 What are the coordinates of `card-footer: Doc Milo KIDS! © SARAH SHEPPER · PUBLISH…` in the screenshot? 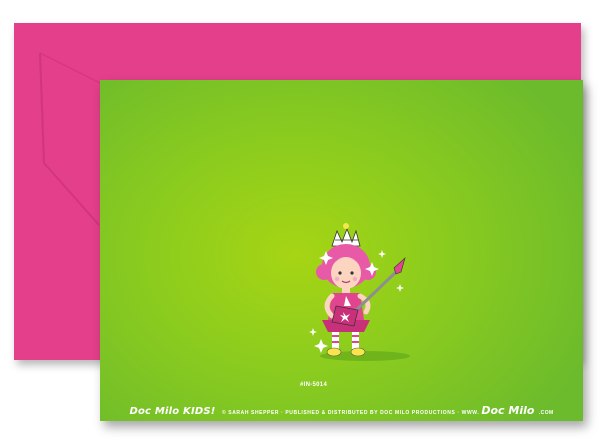 It's located at (341, 410).